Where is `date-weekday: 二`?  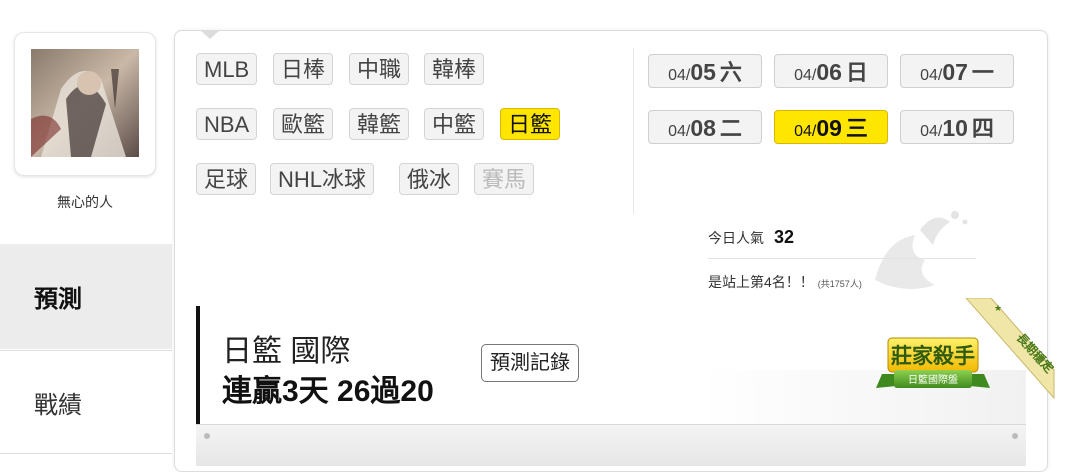 date-weekday: 二 is located at coordinates (730, 128).